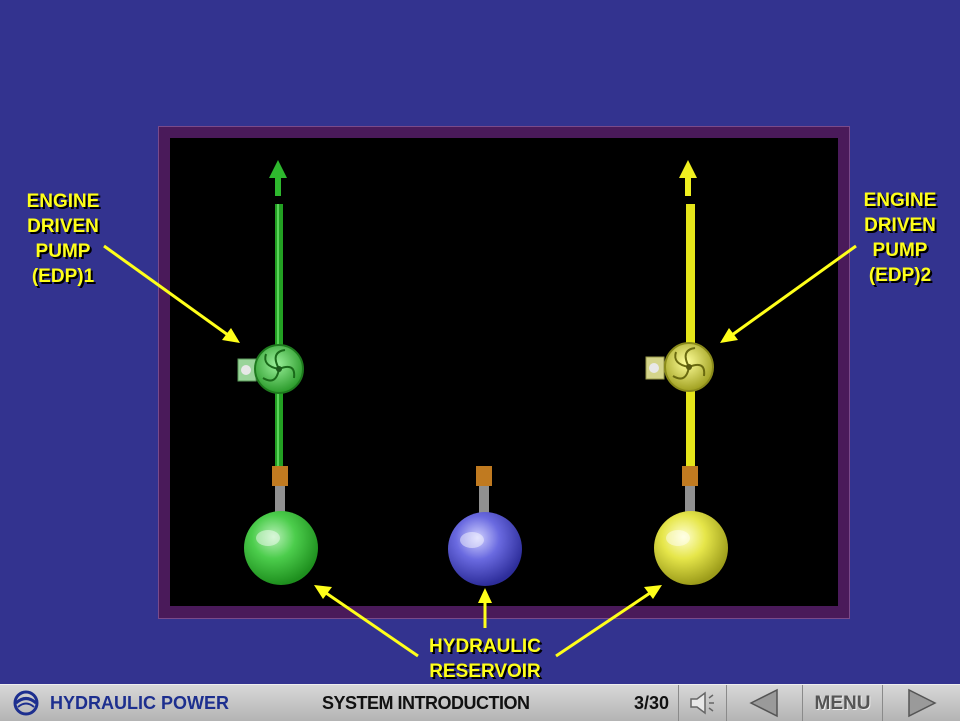 This screenshot has height=721, width=960. I want to click on edp1-pump-icon, so click(270, 369).